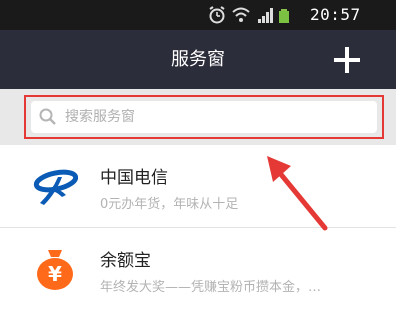  I want to click on service-name: 中国电信, so click(134, 178).